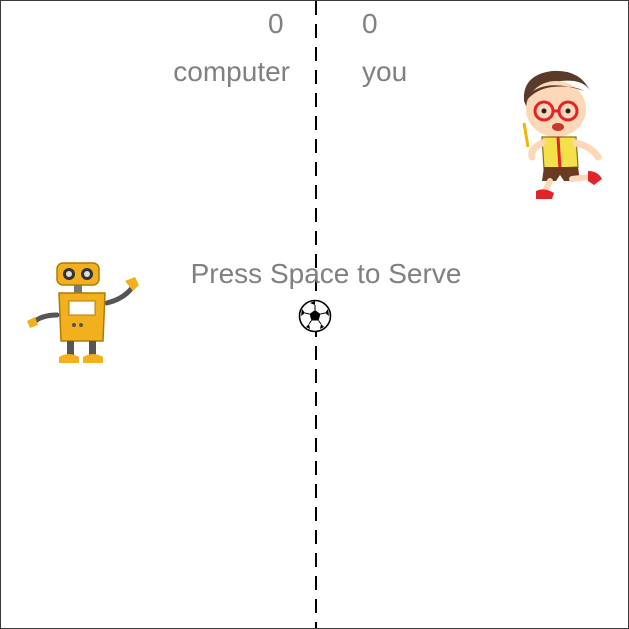 The height and width of the screenshot is (629, 629). I want to click on serve-prompt: Press Space to Serve, so click(326, 273).